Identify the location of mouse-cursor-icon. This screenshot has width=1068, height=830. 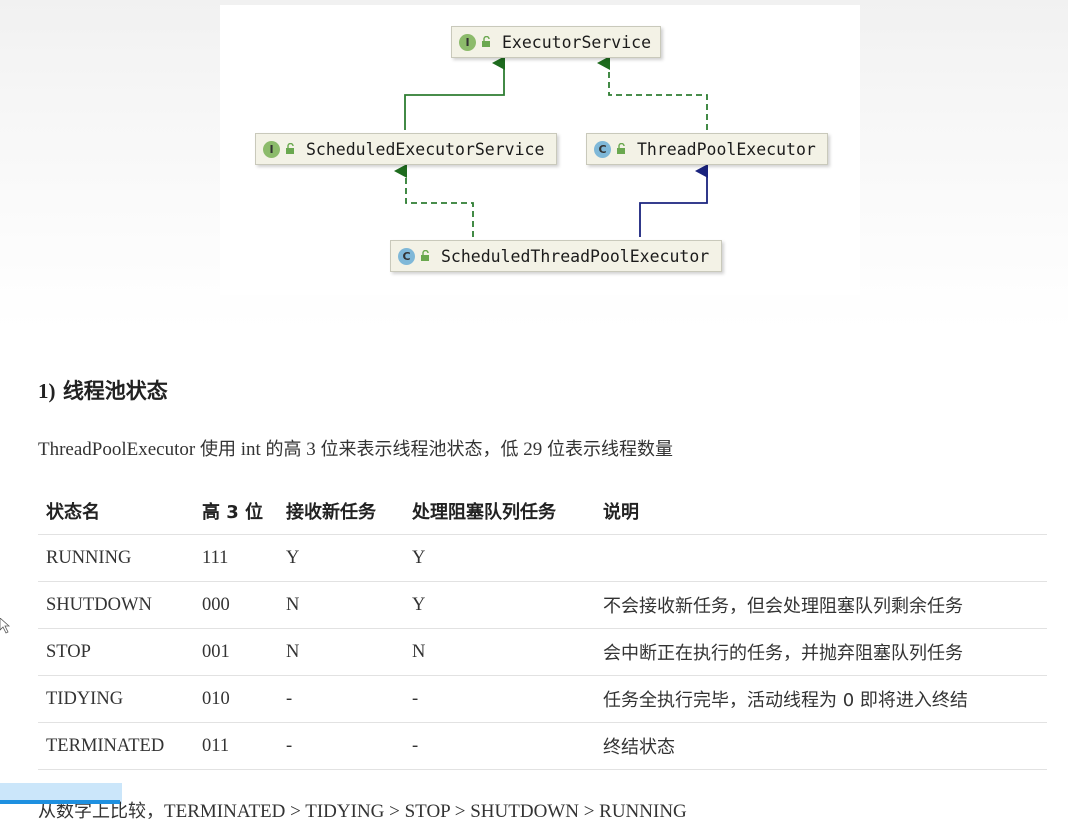
(5, 626).